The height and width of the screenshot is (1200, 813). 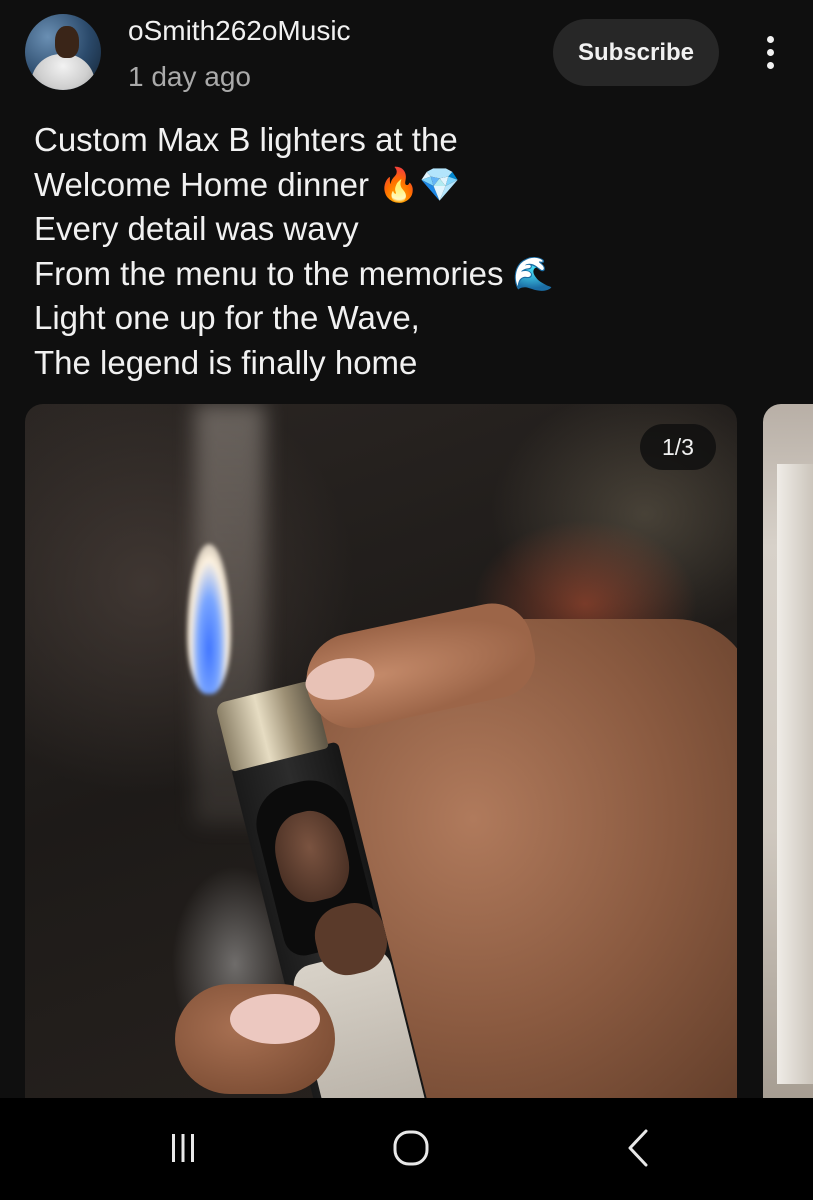 I want to click on channel-name: oSmith262oMusic, so click(x=239, y=31).